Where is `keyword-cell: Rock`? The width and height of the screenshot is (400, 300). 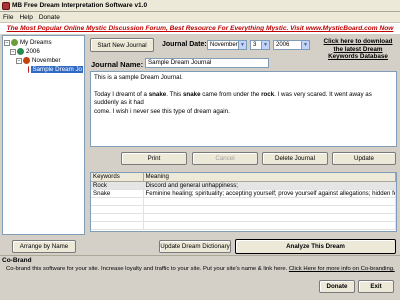
keyword-cell: Rock is located at coordinates (117, 185).